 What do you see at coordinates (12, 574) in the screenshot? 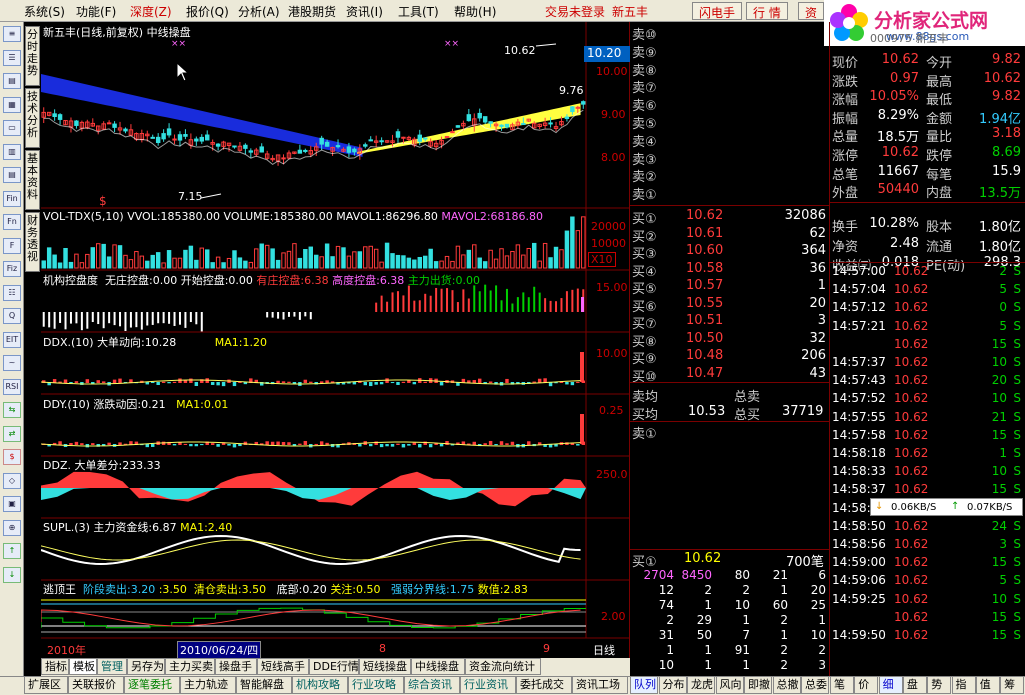
I see `toolbar-tool-icon: ↓` at bounding box center [12, 574].